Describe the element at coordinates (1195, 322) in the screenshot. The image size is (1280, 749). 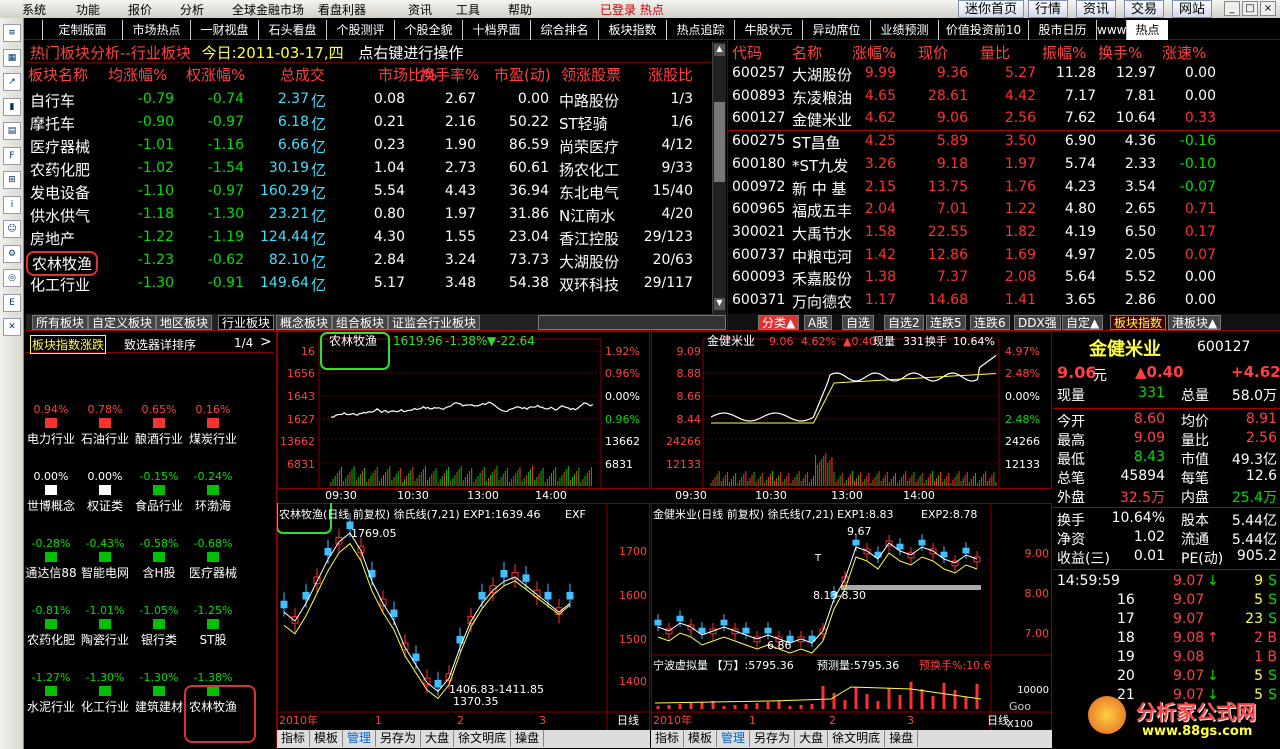
I see `stock-tab-9: 港板块▲` at that location.